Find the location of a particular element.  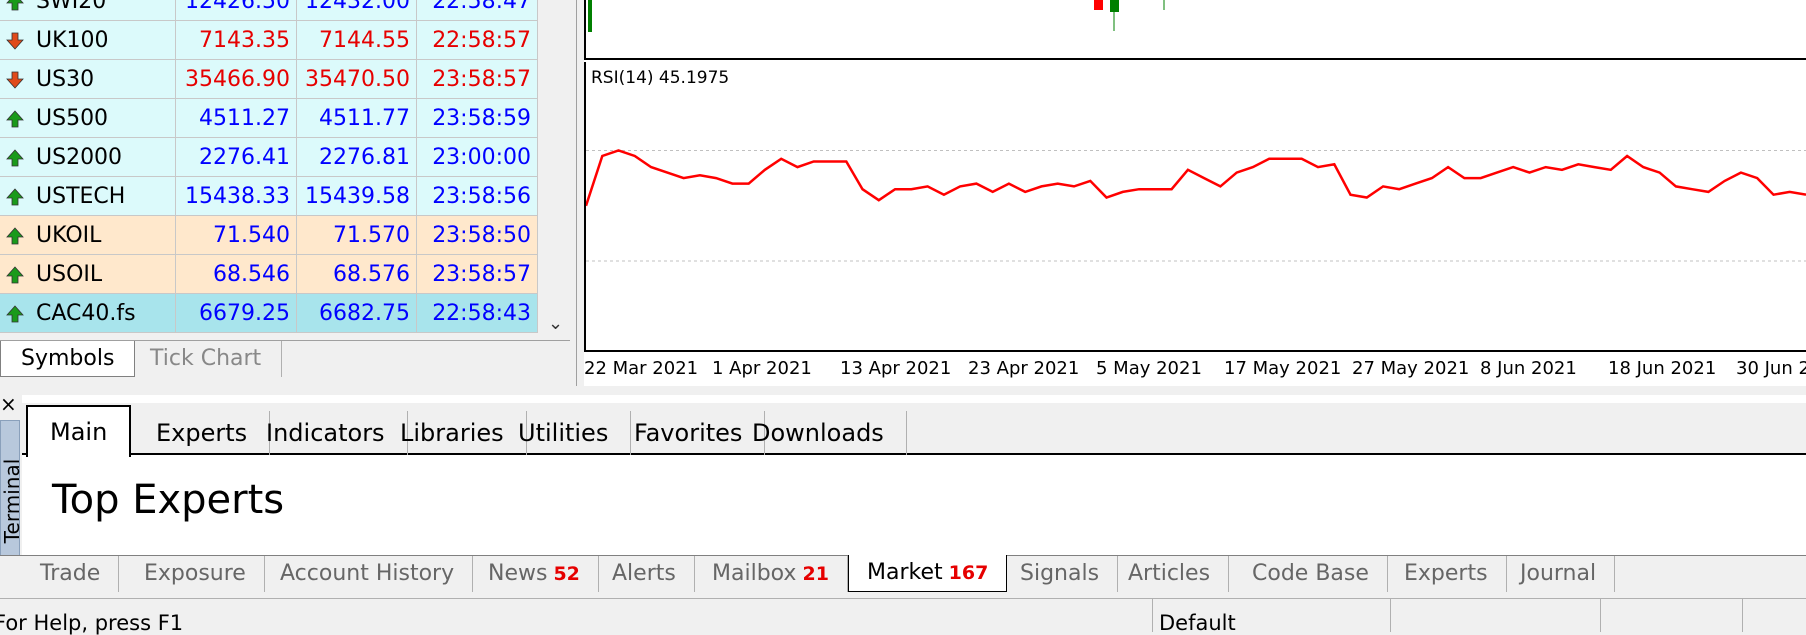

ask-cell: 6682.75 is located at coordinates (357, 313).